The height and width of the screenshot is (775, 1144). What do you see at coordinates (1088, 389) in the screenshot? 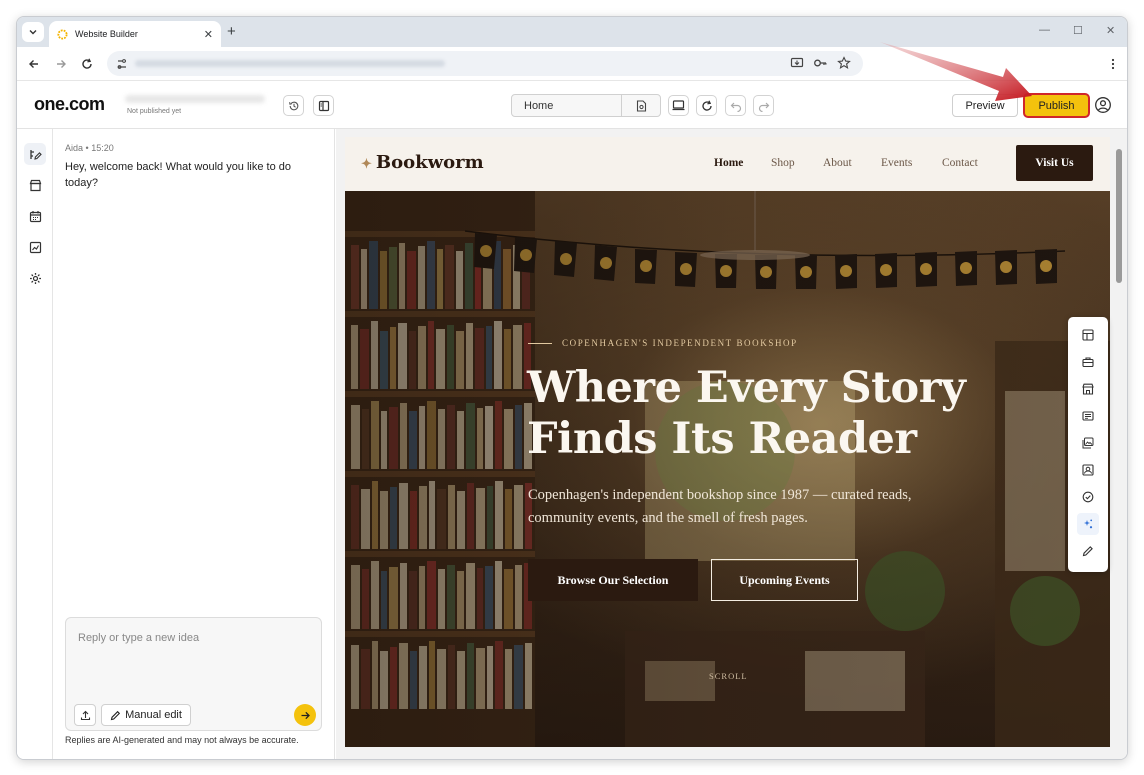
I see `add-shop-button` at bounding box center [1088, 389].